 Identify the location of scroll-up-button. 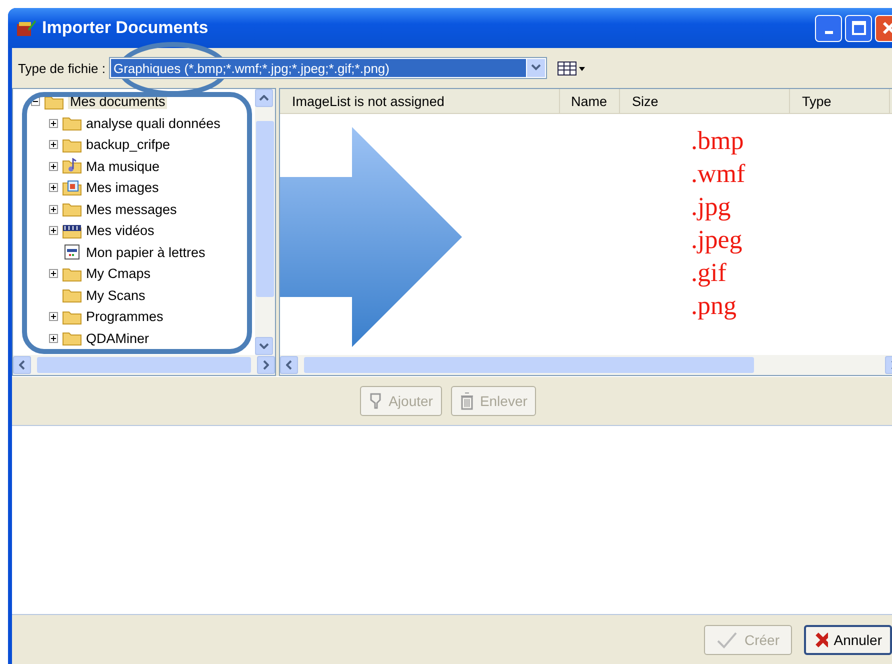
(264, 98).